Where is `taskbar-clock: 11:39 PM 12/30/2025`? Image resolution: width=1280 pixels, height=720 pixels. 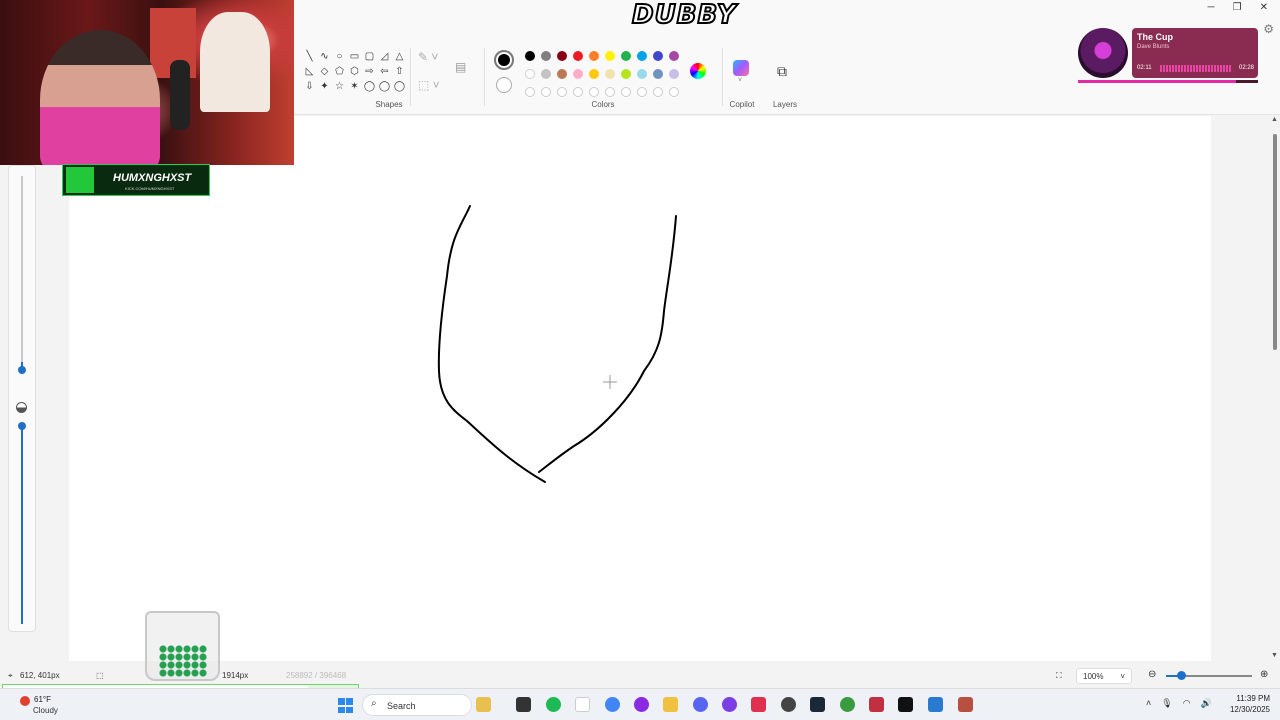
taskbar-clock: 11:39 PM 12/30/2025 is located at coordinates (1250, 704).